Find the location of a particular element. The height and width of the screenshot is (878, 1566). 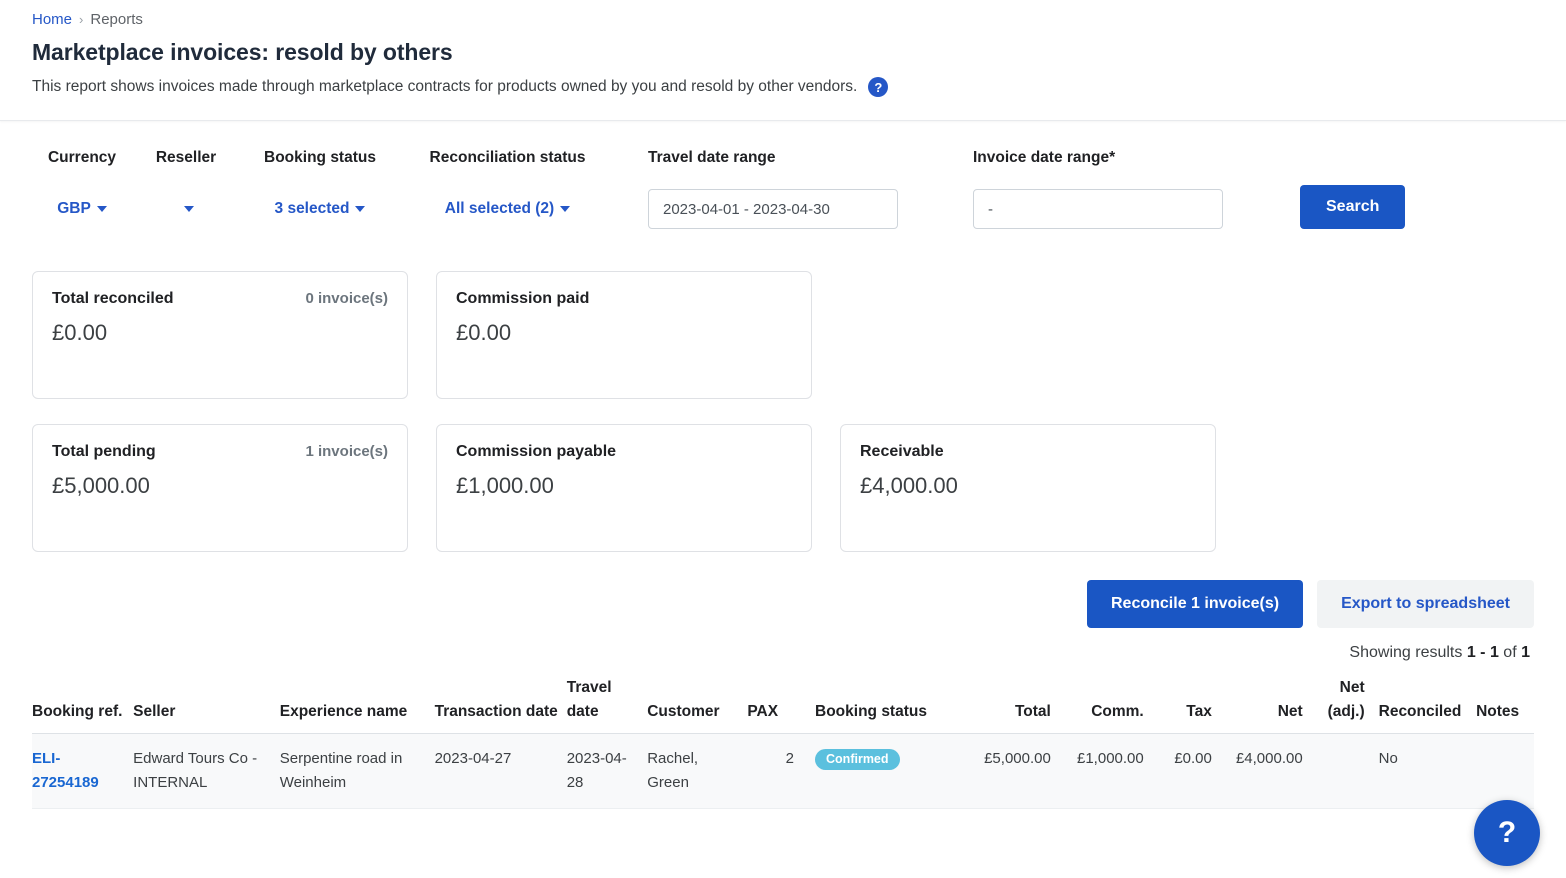

reconciliation-status-dropdown: All selected (2) is located at coordinates (507, 209).